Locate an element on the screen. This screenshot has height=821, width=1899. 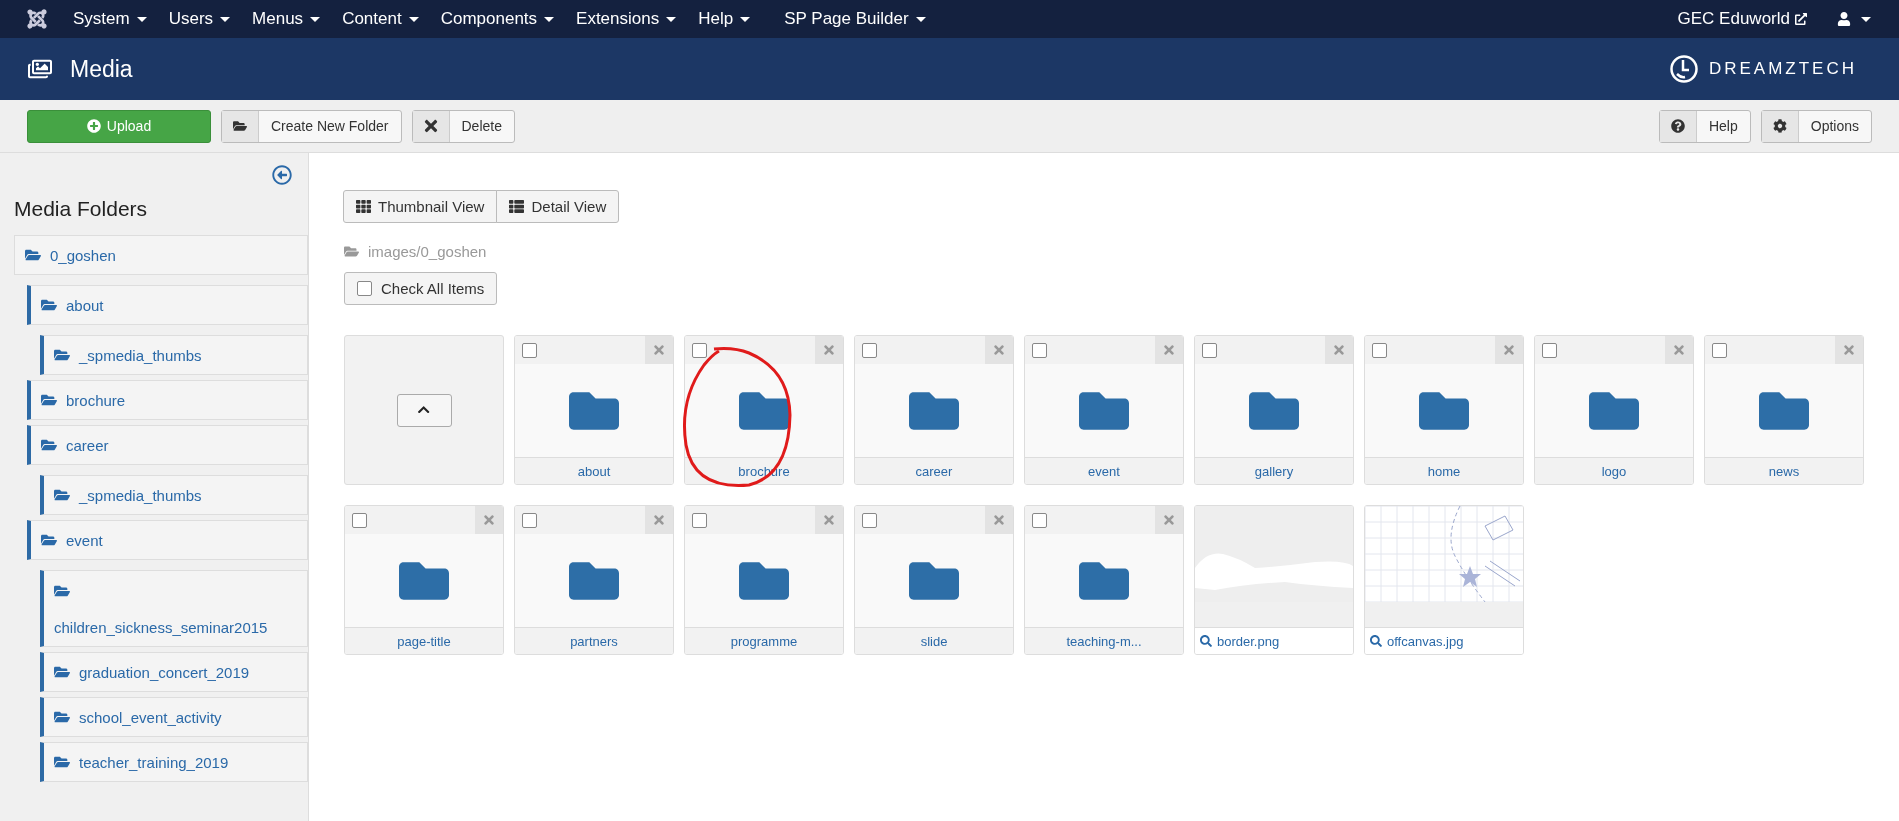
delete-button: Delete is located at coordinates (463, 126).